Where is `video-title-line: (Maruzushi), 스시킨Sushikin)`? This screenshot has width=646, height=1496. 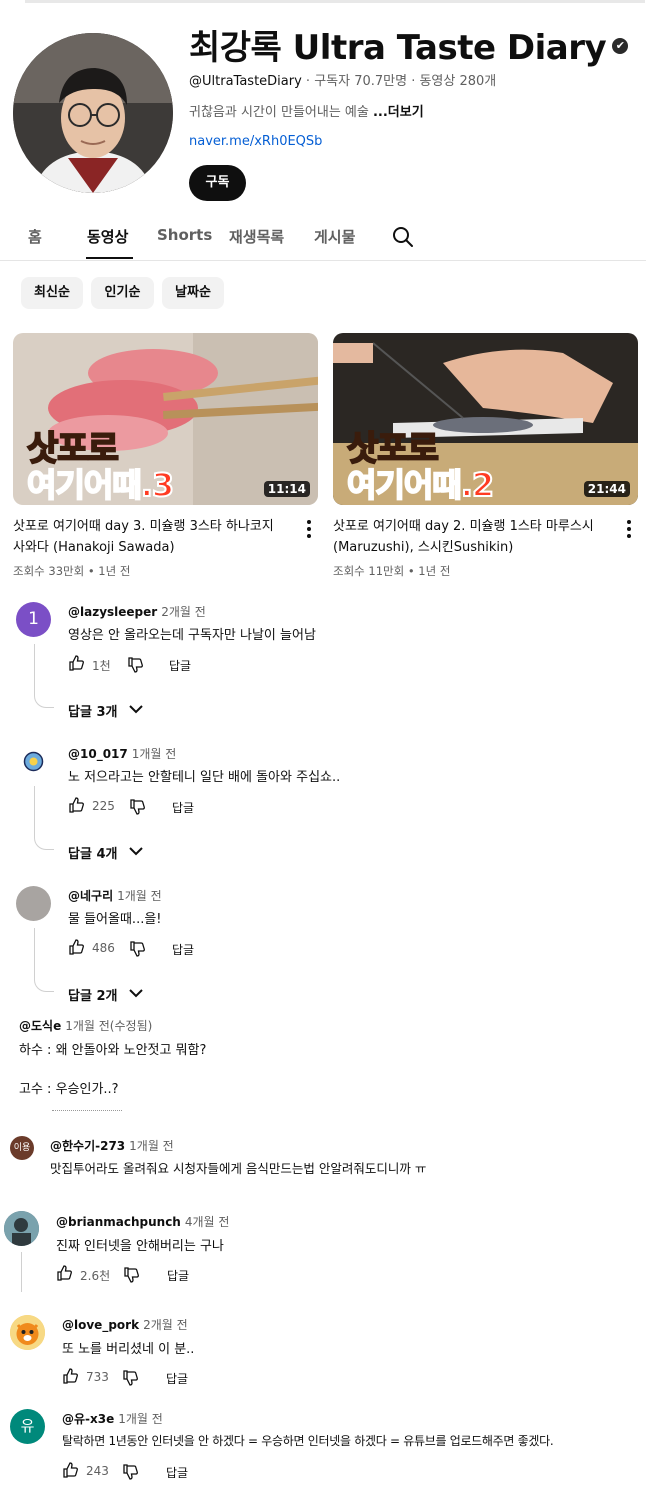
video-title-line: (Maruzushi), 스시킨Sushikin) is located at coordinates (423, 547).